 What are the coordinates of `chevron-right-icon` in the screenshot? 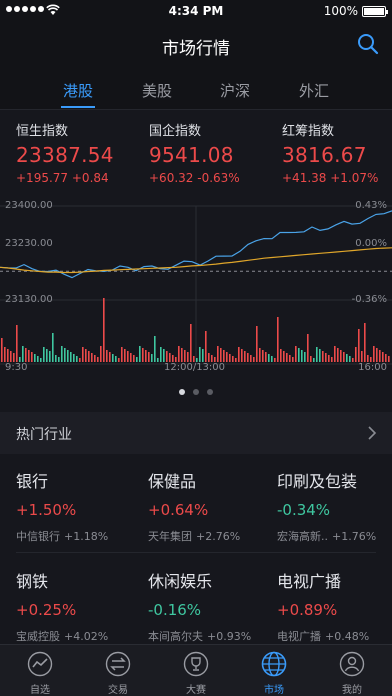 It's located at (372, 433).